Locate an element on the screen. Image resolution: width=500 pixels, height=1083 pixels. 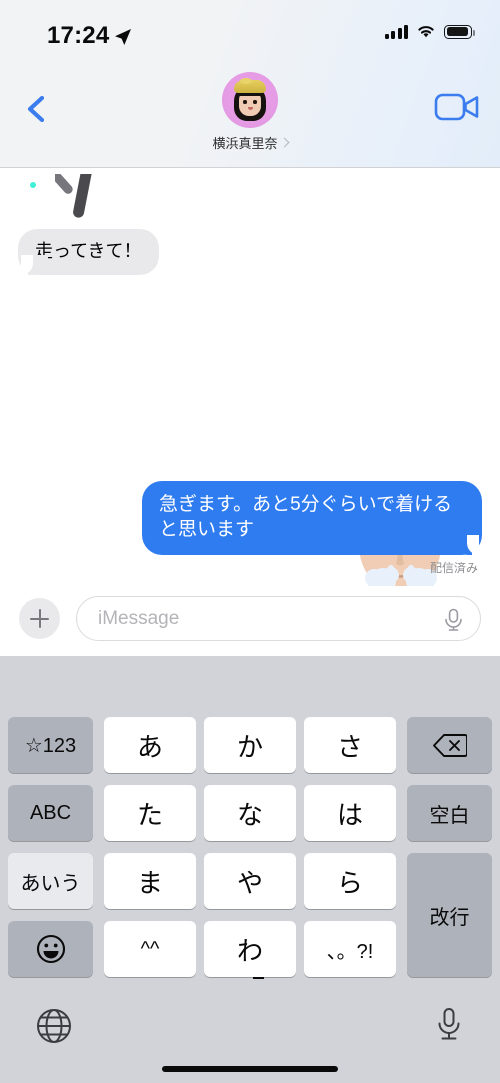
key-space: 空白 is located at coordinates (449, 813).